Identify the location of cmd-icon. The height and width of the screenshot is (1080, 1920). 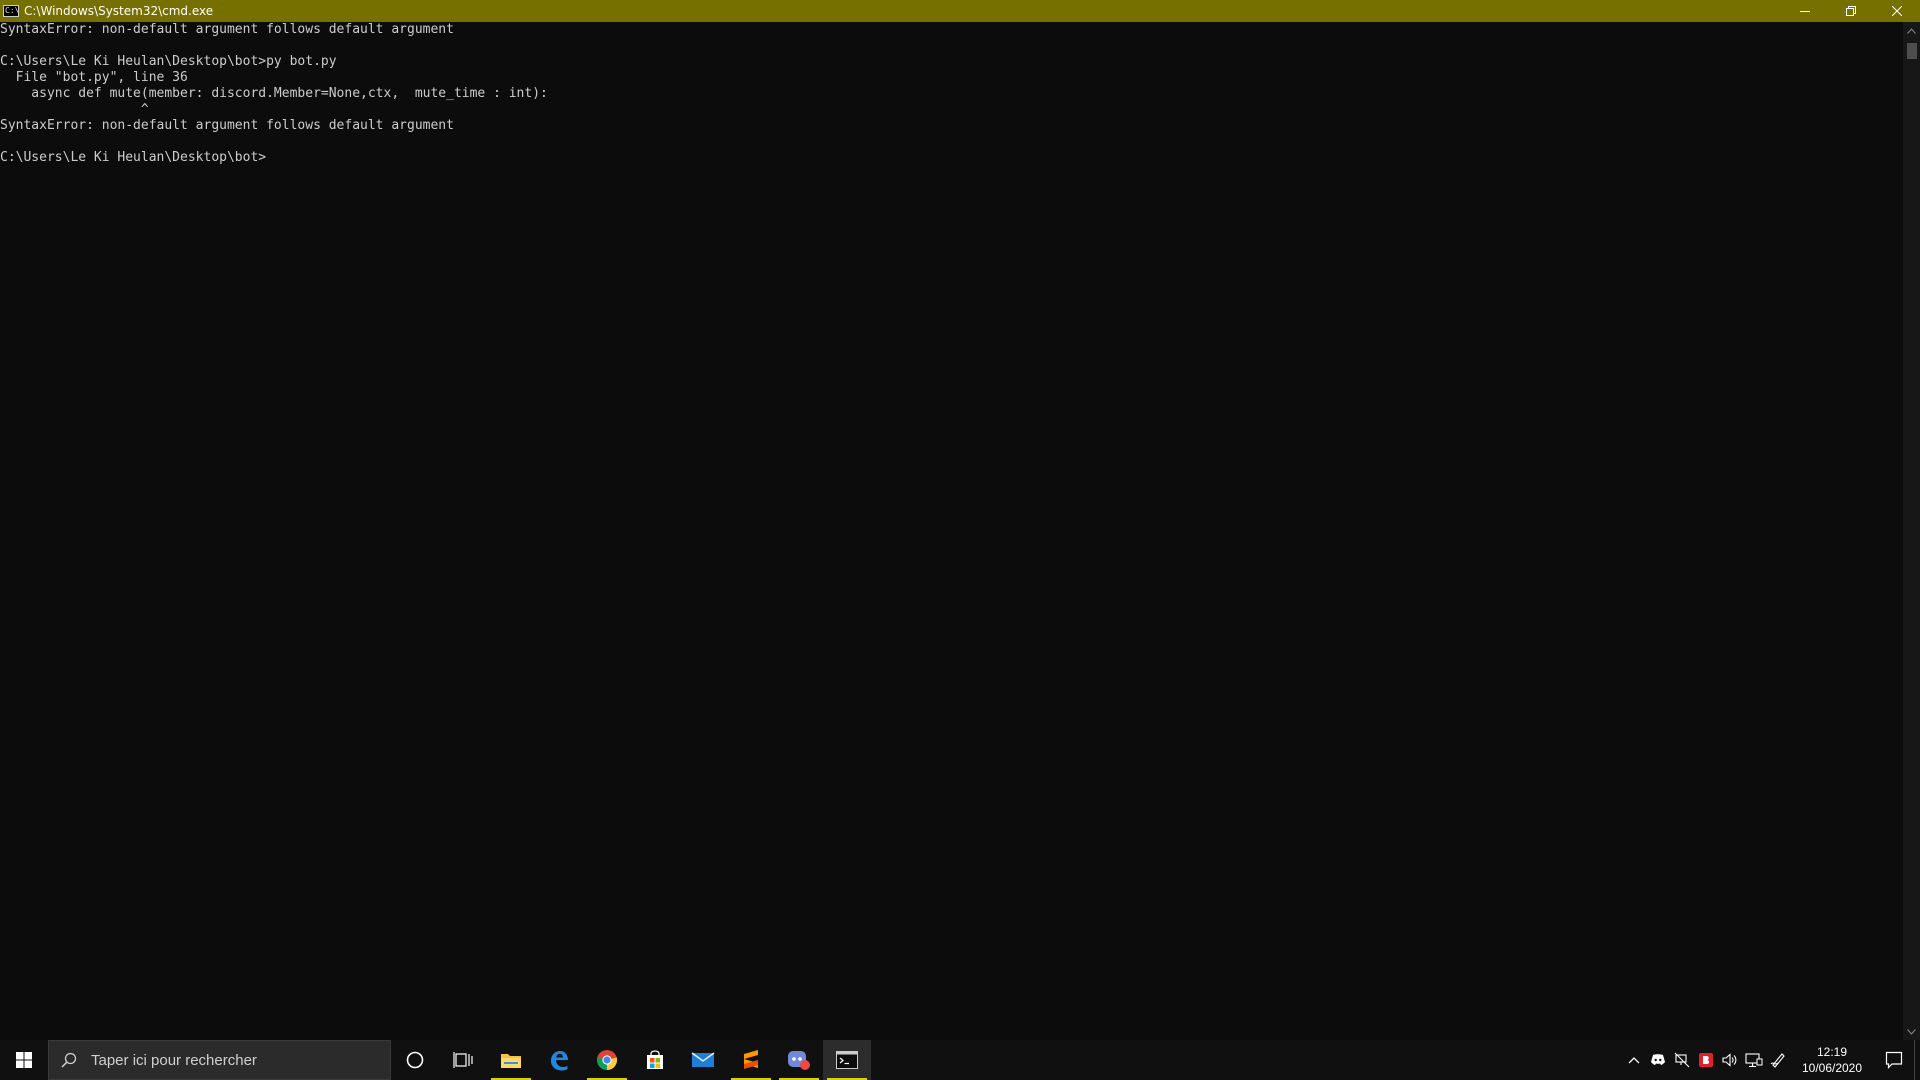
(847, 1060).